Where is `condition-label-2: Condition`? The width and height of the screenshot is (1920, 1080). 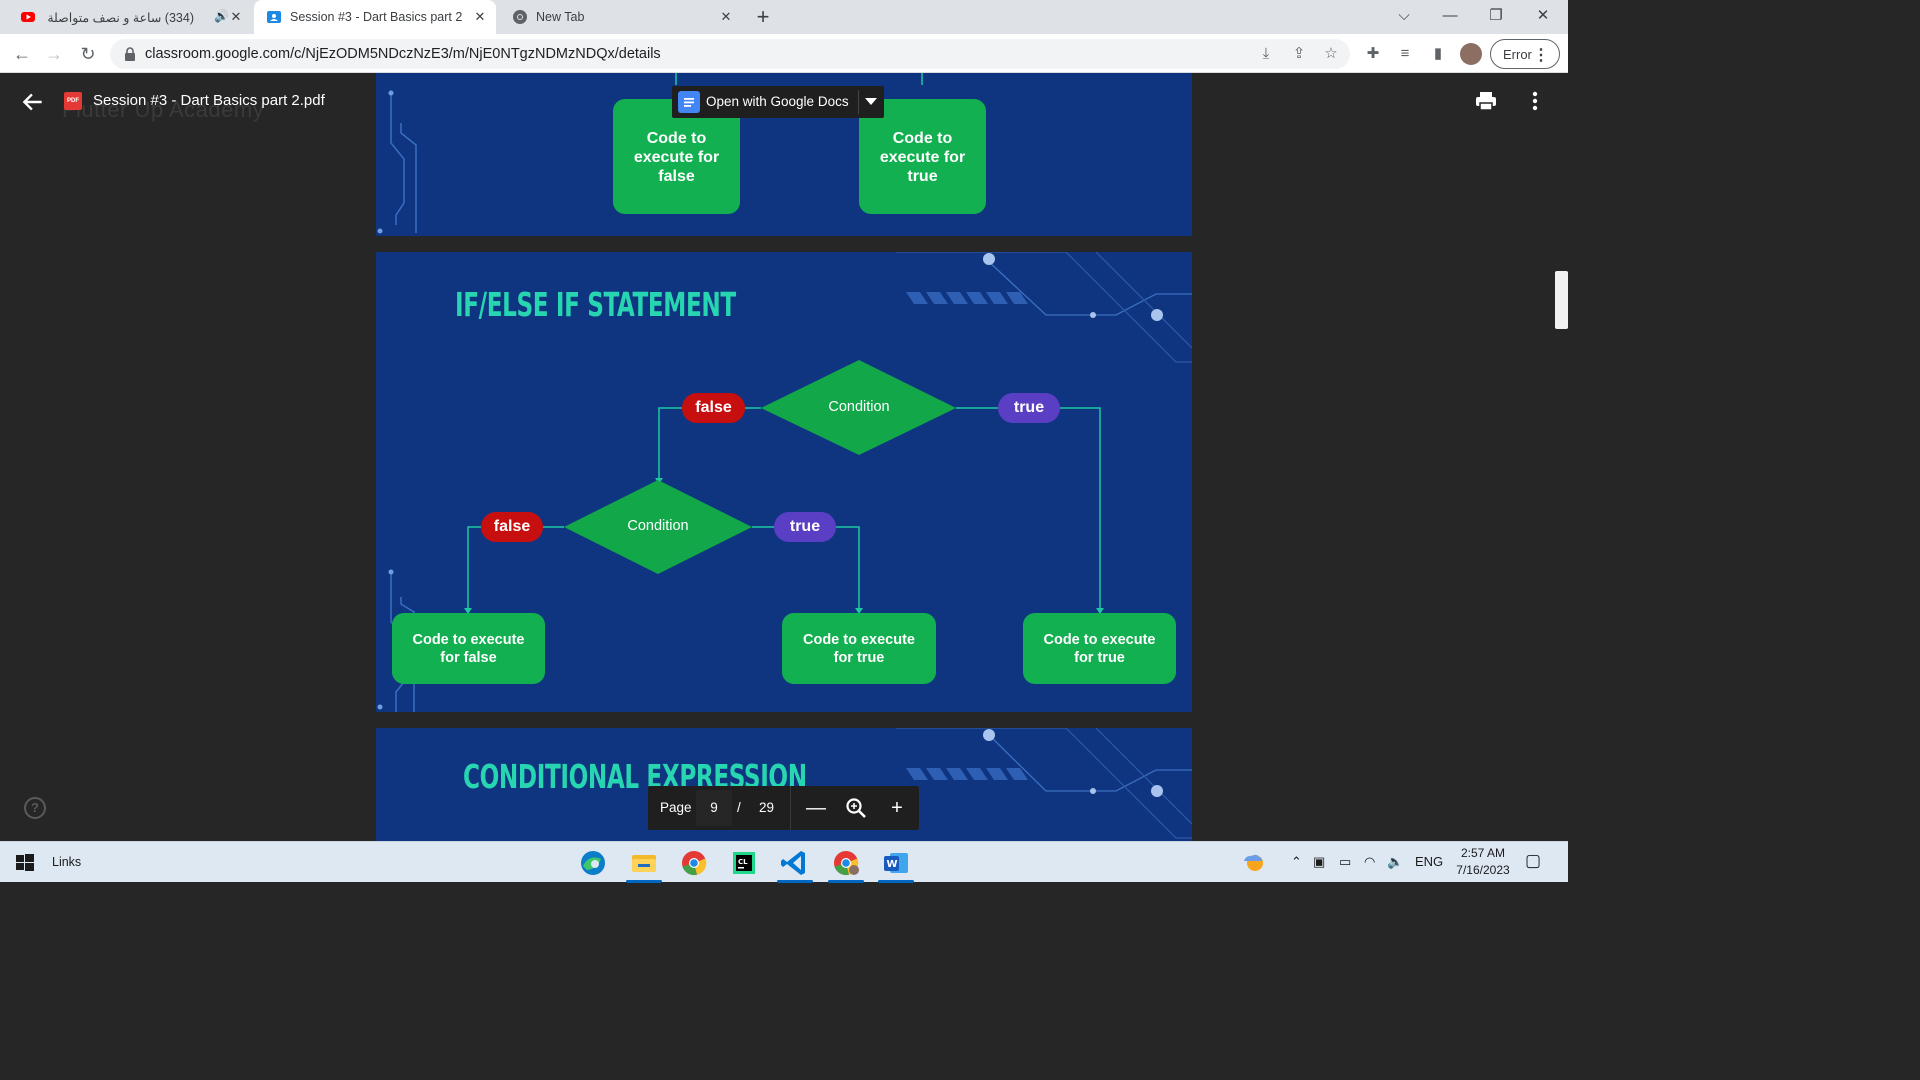
condition-label-2: Condition is located at coordinates (658, 526).